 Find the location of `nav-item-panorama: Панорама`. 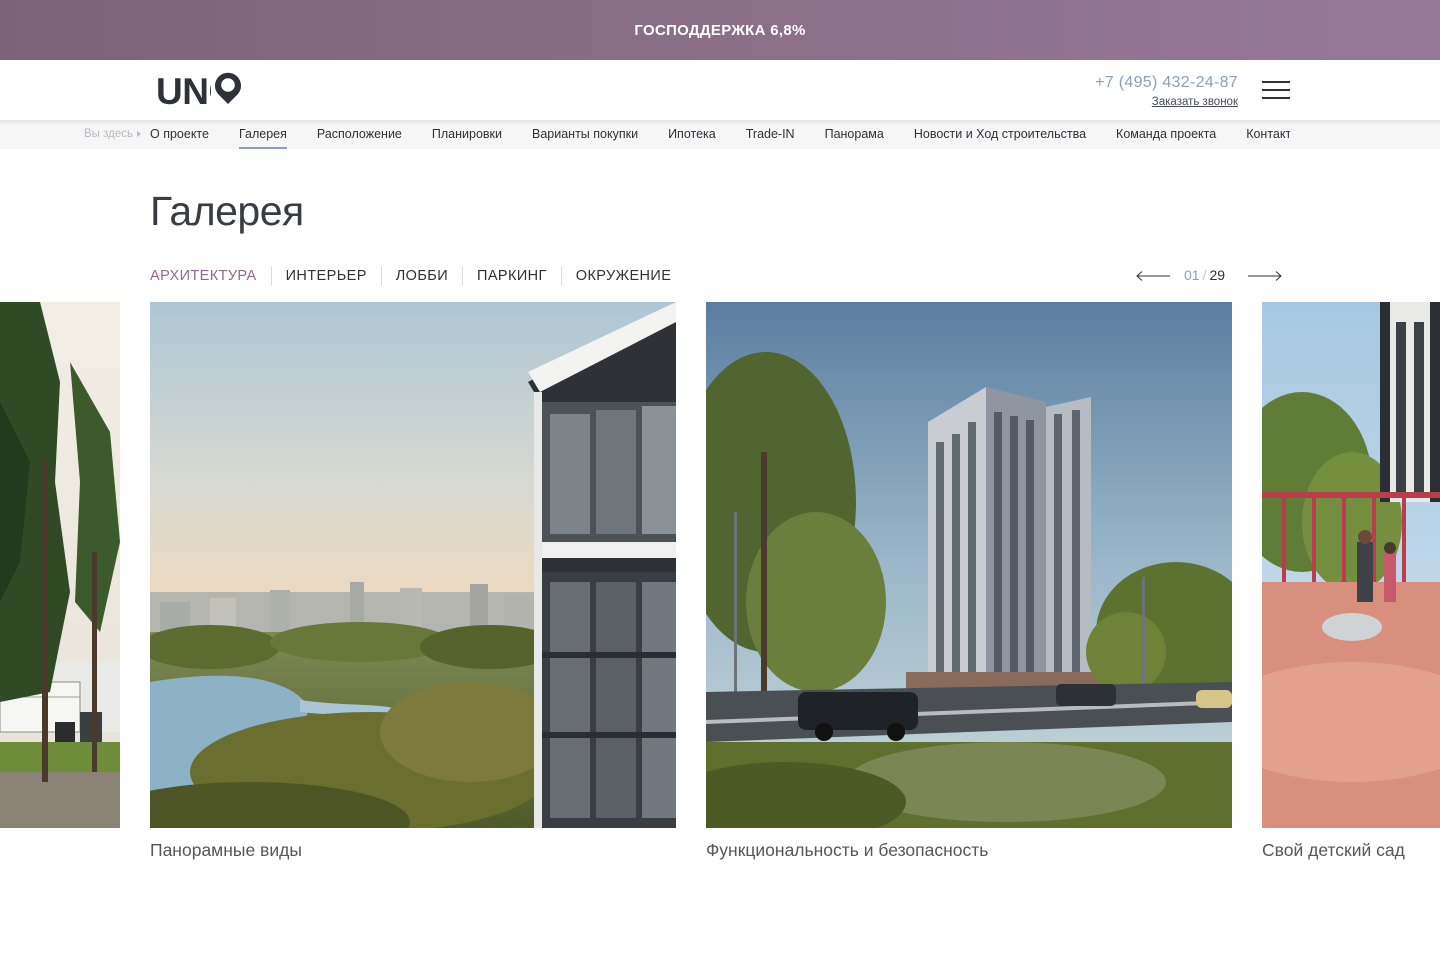

nav-item-panorama: Панорама is located at coordinates (854, 134).